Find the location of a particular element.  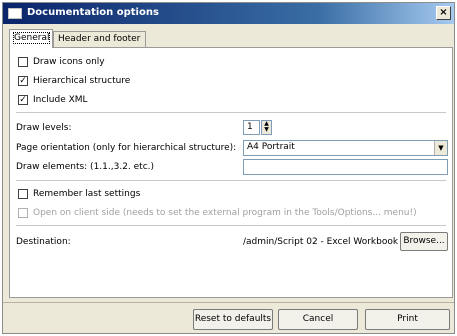

draw-levels-spinner: ▲ ▼ is located at coordinates (266, 127).